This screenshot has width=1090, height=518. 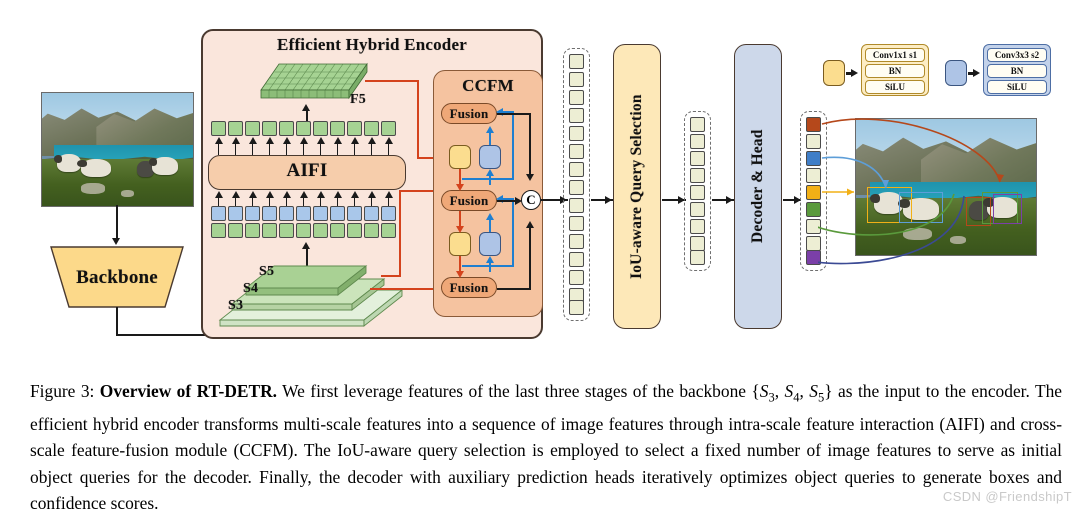 I want to click on input-image, so click(x=117, y=149).